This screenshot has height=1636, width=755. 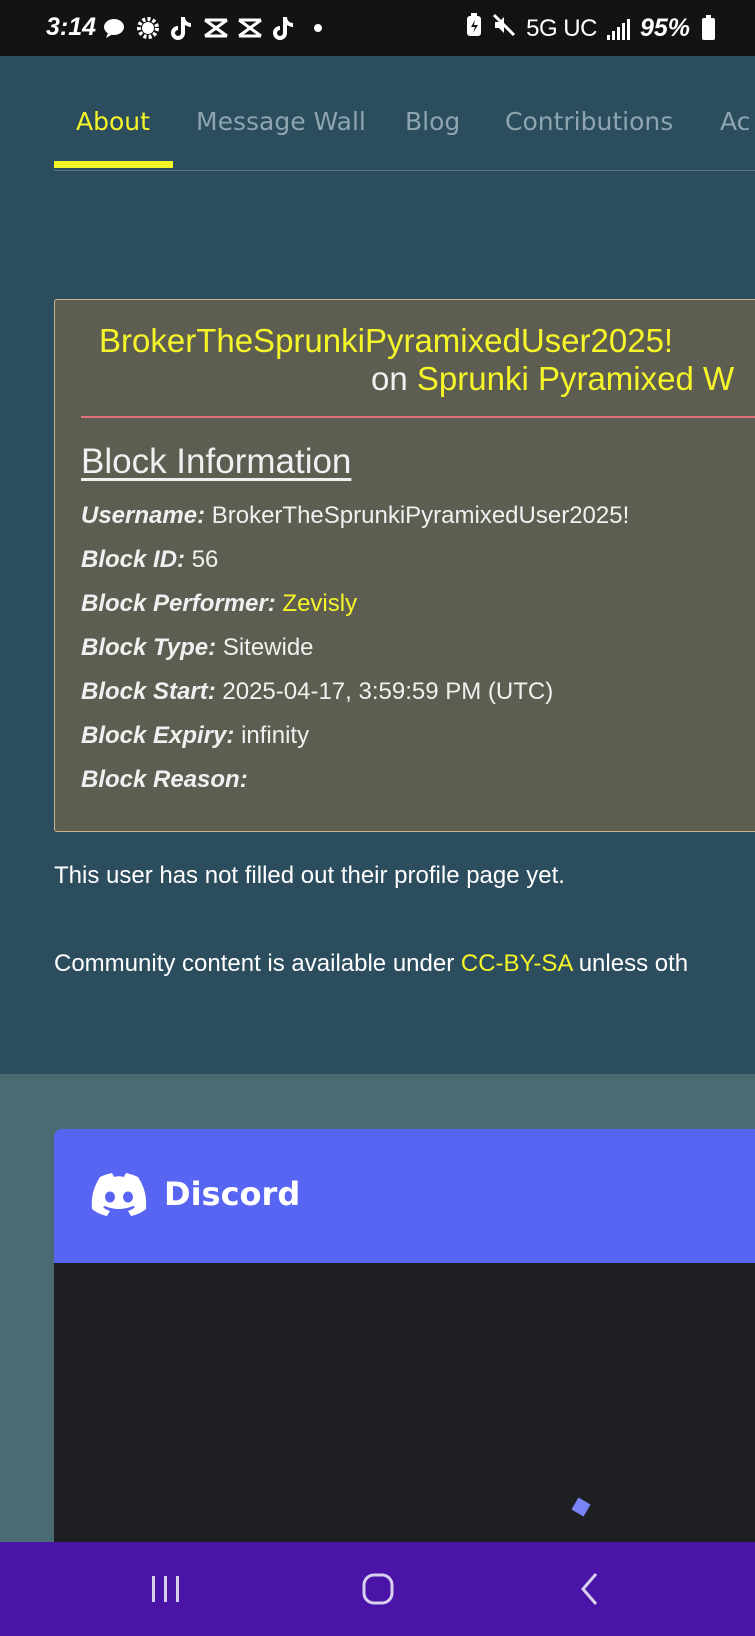 I want to click on battery-icon, so click(x=708, y=27).